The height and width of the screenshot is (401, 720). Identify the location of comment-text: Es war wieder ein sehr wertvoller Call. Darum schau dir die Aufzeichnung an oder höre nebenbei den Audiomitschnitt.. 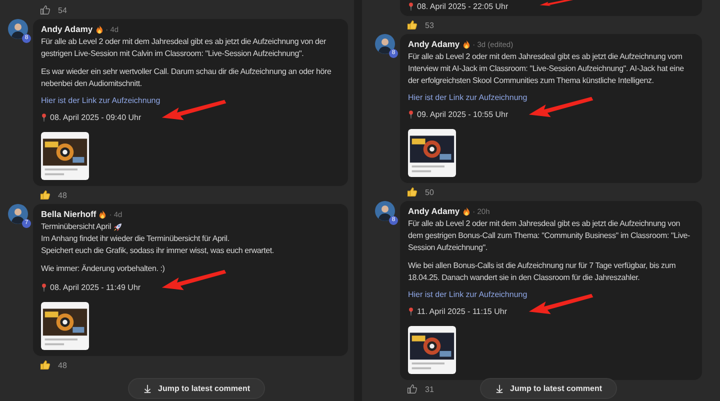
(186, 78).